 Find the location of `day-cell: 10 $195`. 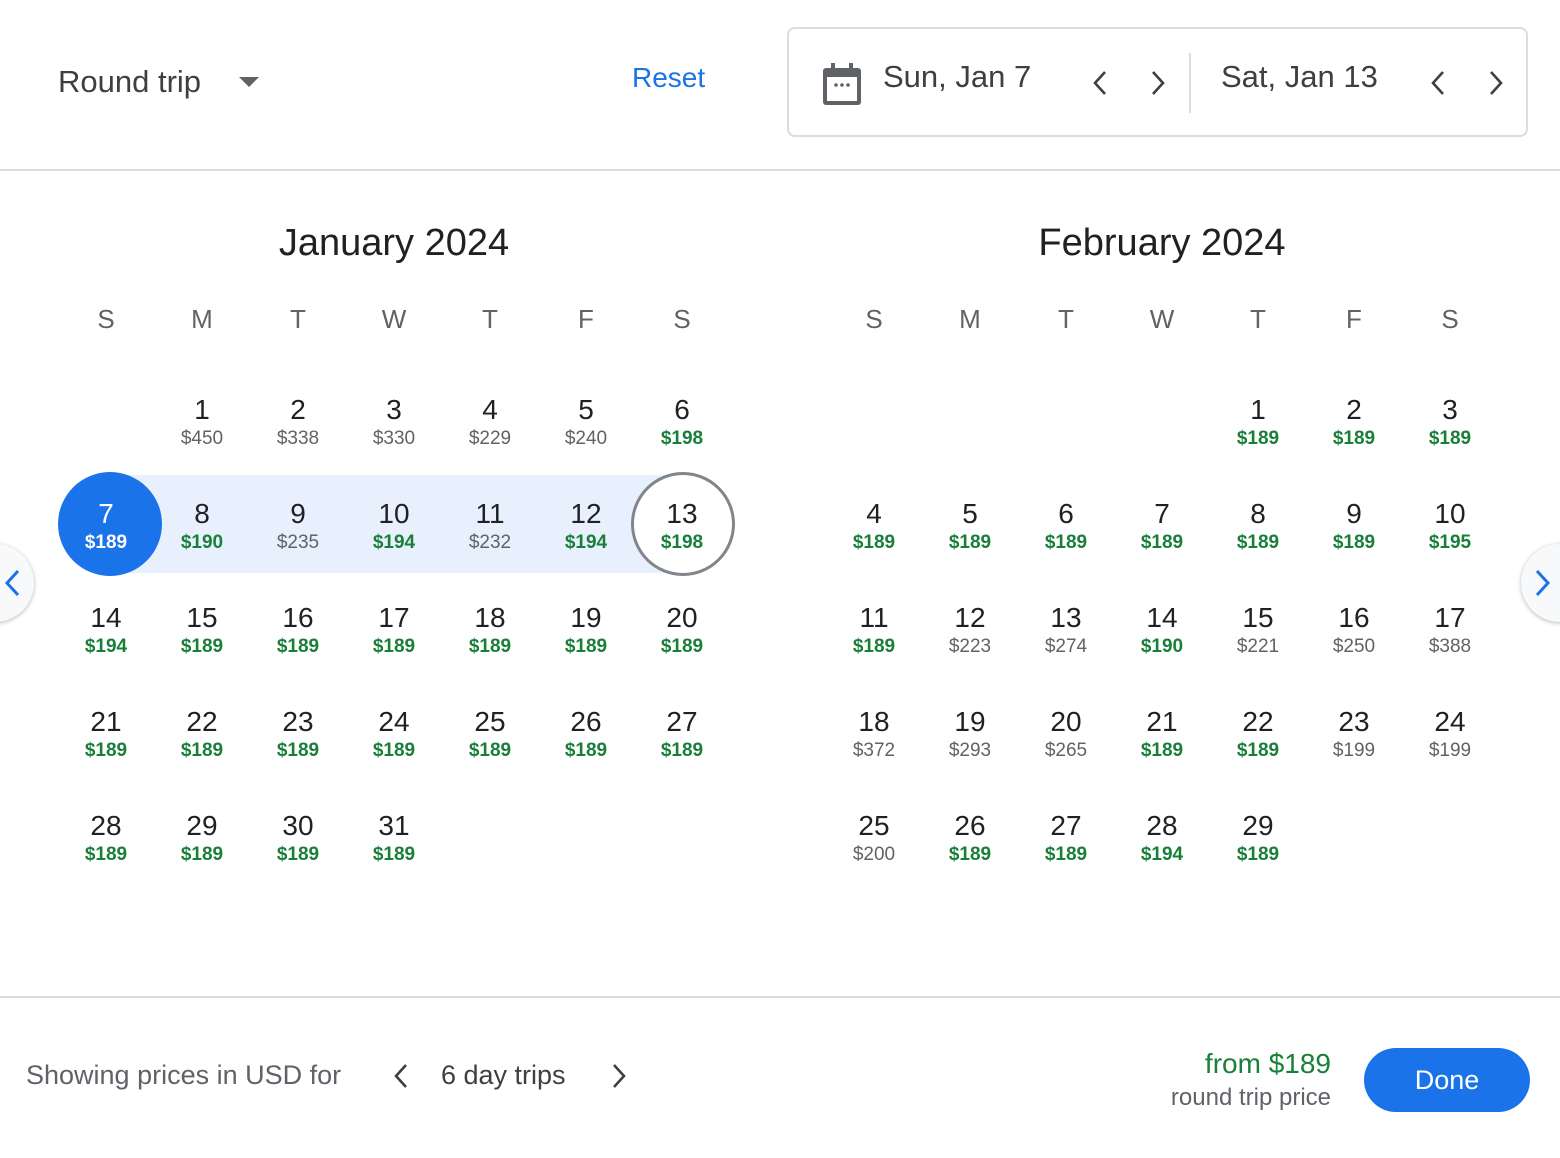

day-cell: 10 $195 is located at coordinates (1450, 527).